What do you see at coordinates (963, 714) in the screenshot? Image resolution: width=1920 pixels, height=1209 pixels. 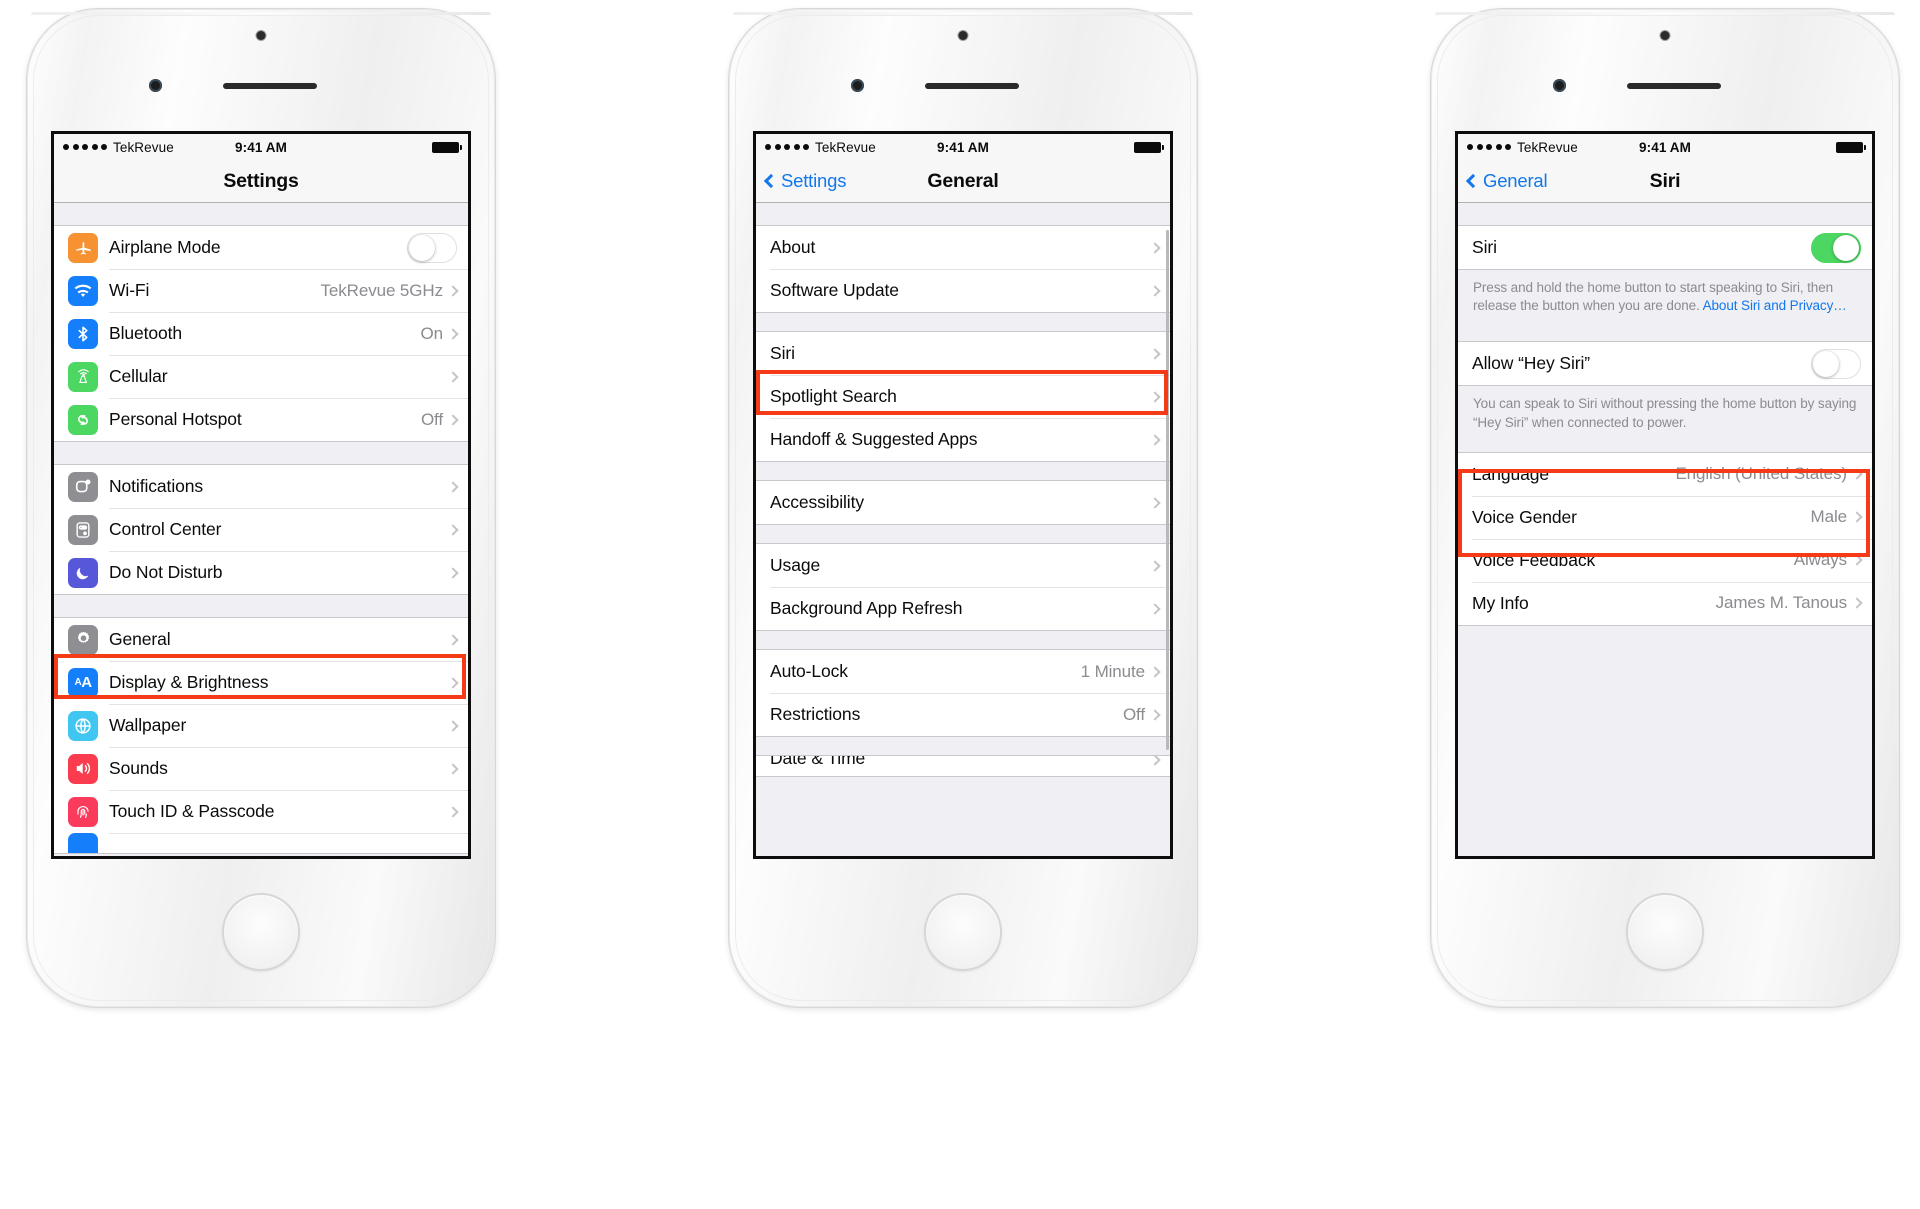 I see `general-row-restrictions: Restrictions Off` at bounding box center [963, 714].